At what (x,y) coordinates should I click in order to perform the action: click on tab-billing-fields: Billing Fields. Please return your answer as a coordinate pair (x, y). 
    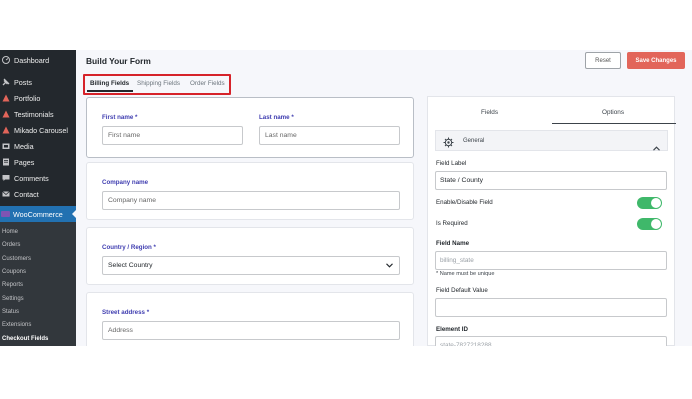
    Looking at the image, I should click on (109, 83).